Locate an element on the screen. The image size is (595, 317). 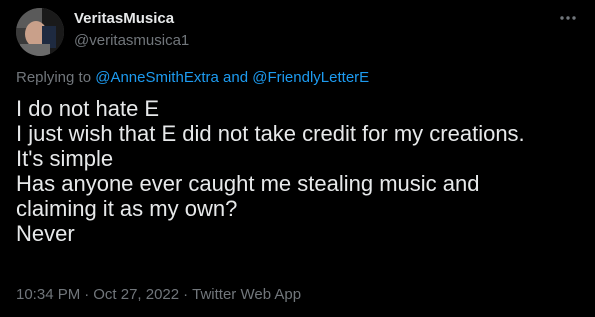
more-options-button is located at coordinates (568, 18).